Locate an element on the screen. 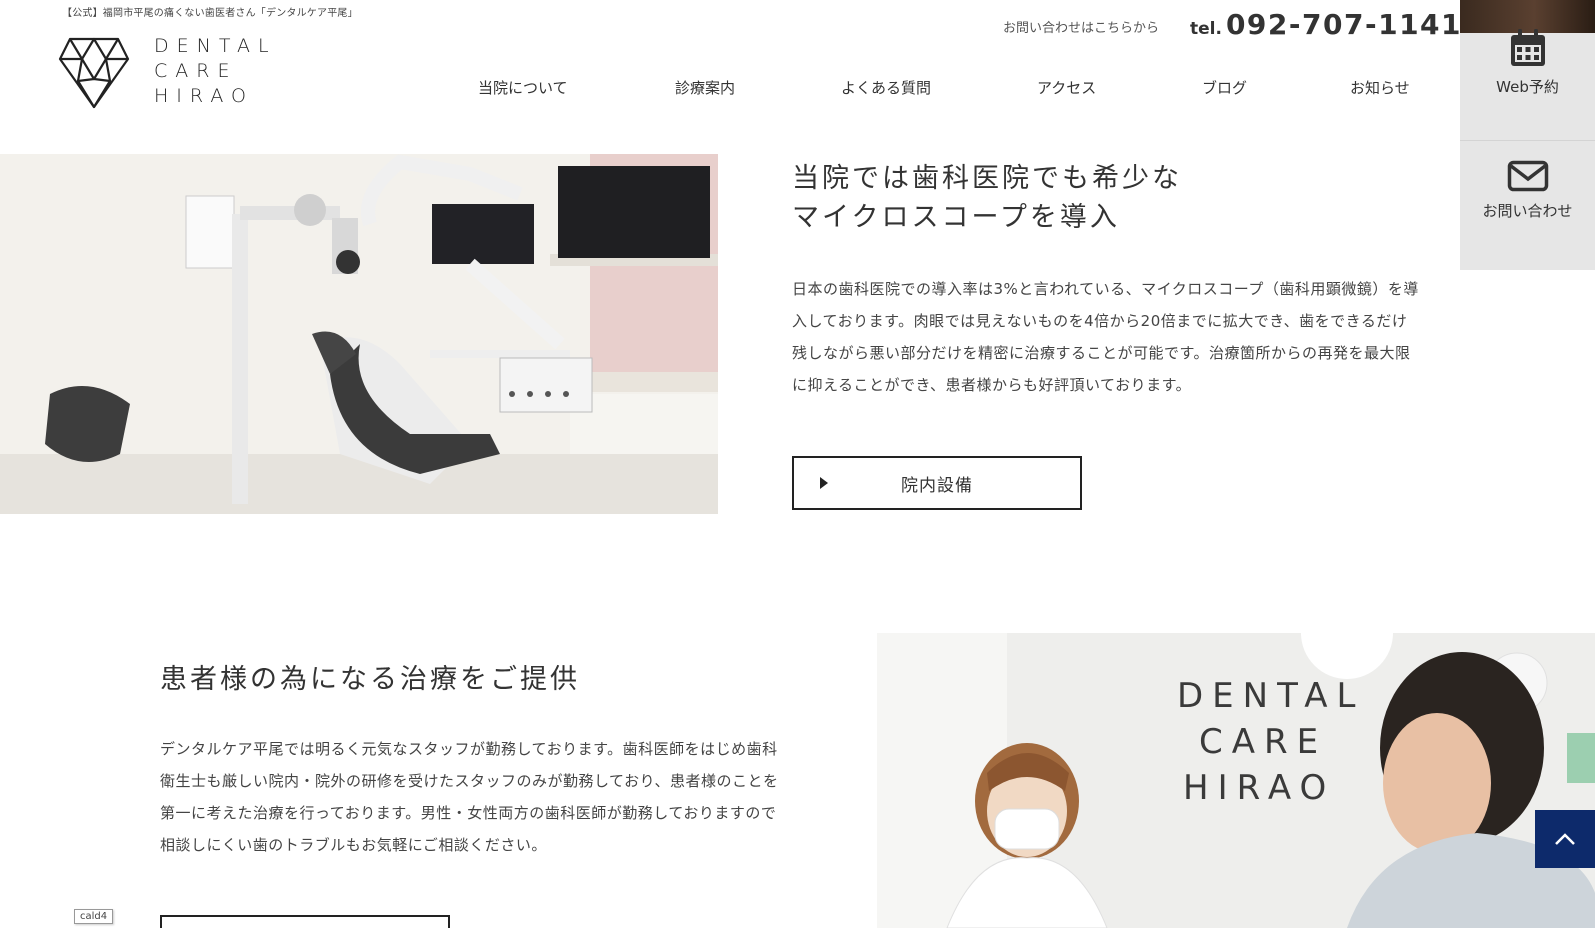  section2-body-line: 相談しにくい歯のトラブルもお気軽にご相談ください。 is located at coordinates (353, 845).